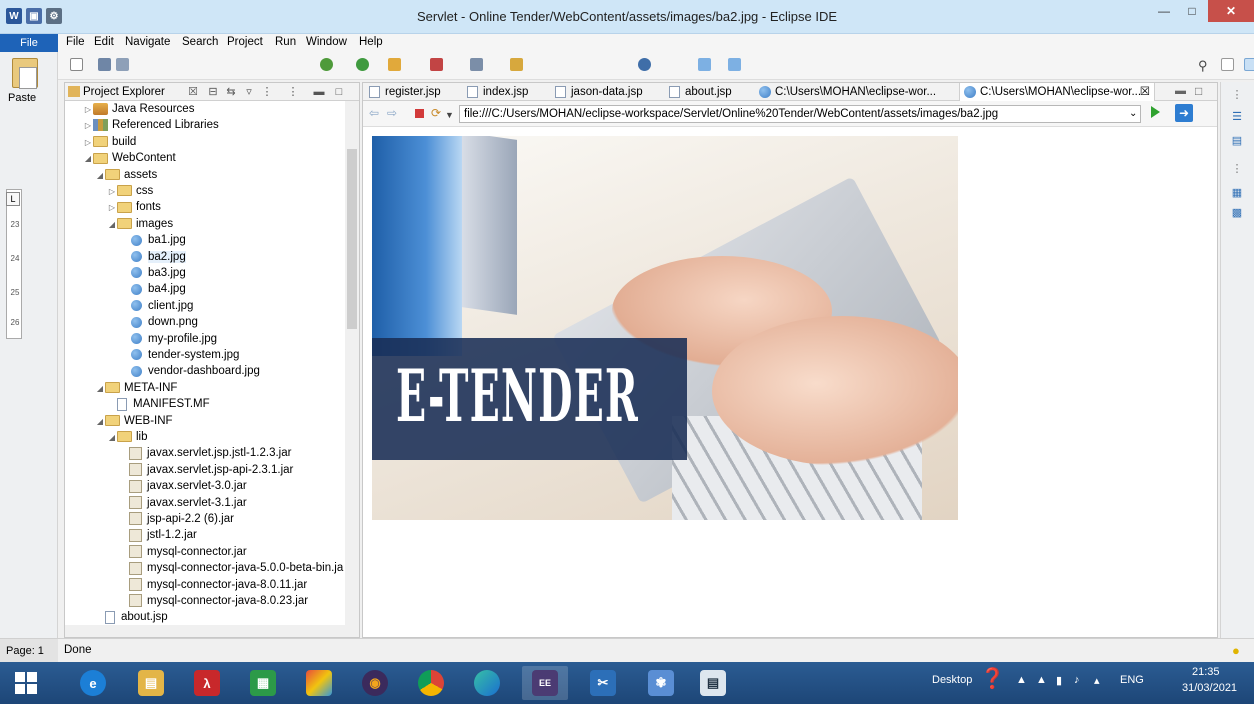 Image resolution: width=1254 pixels, height=704 pixels. What do you see at coordinates (476, 64) in the screenshot?
I see `new-java-project-icon` at bounding box center [476, 64].